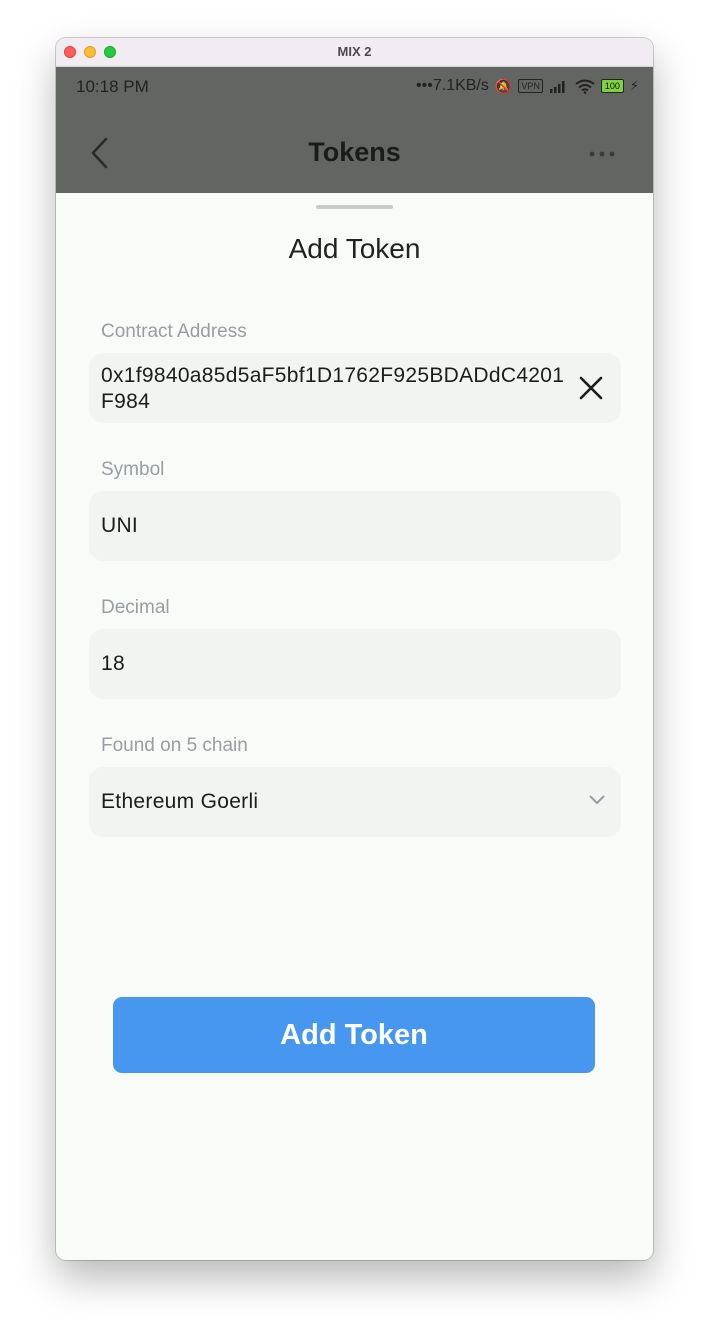 Image resolution: width=709 pixels, height=1335 pixels. Describe the element at coordinates (591, 388) in the screenshot. I see `clear-icon` at that location.